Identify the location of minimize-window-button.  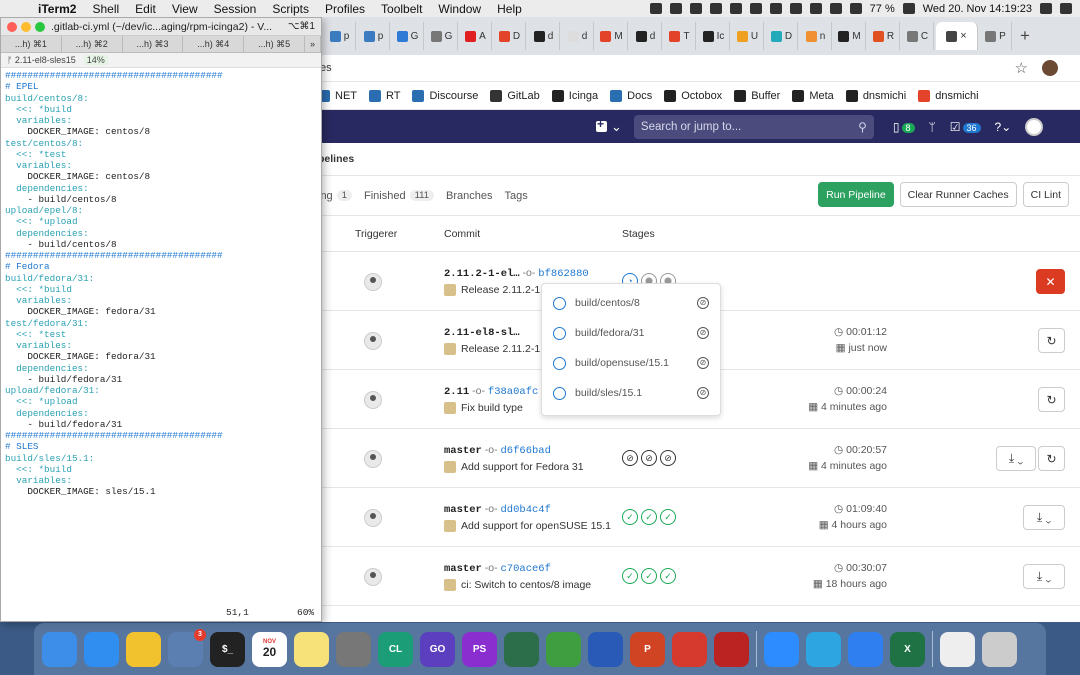
(26, 26).